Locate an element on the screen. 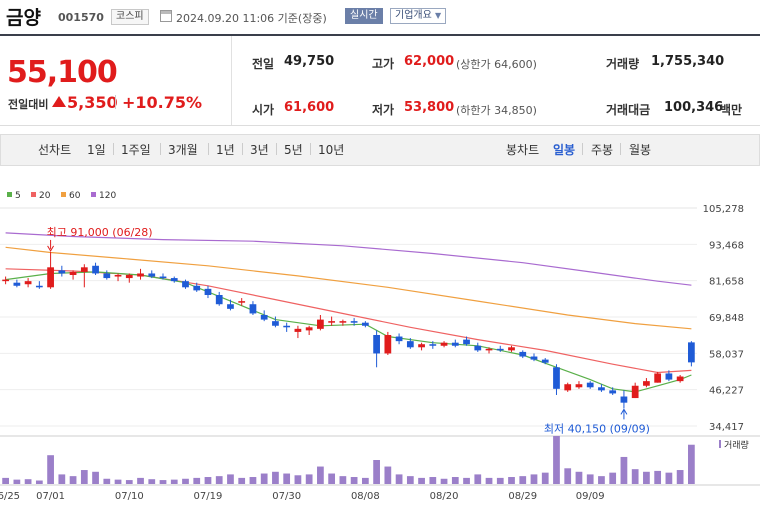 This screenshot has width=760, height=510. open-value: 61,600 is located at coordinates (309, 107).